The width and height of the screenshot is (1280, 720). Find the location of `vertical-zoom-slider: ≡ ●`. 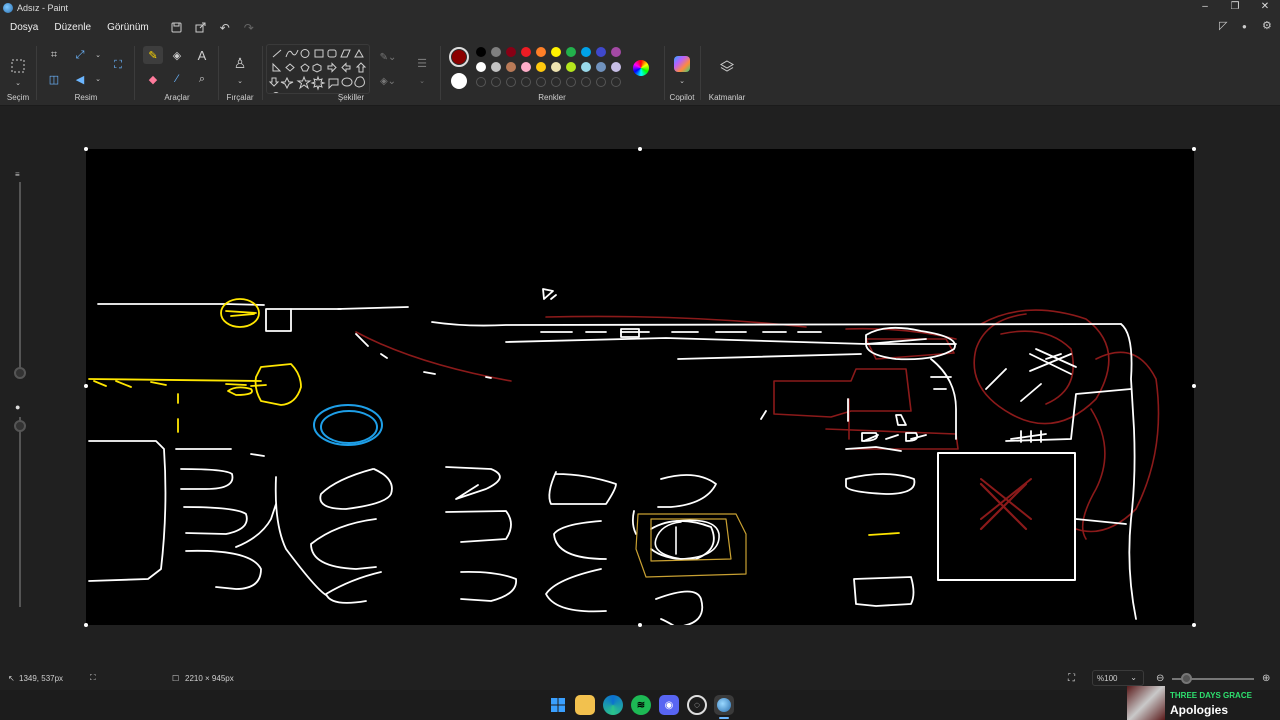

vertical-zoom-slider: ≡ ● is located at coordinates (20, 389).